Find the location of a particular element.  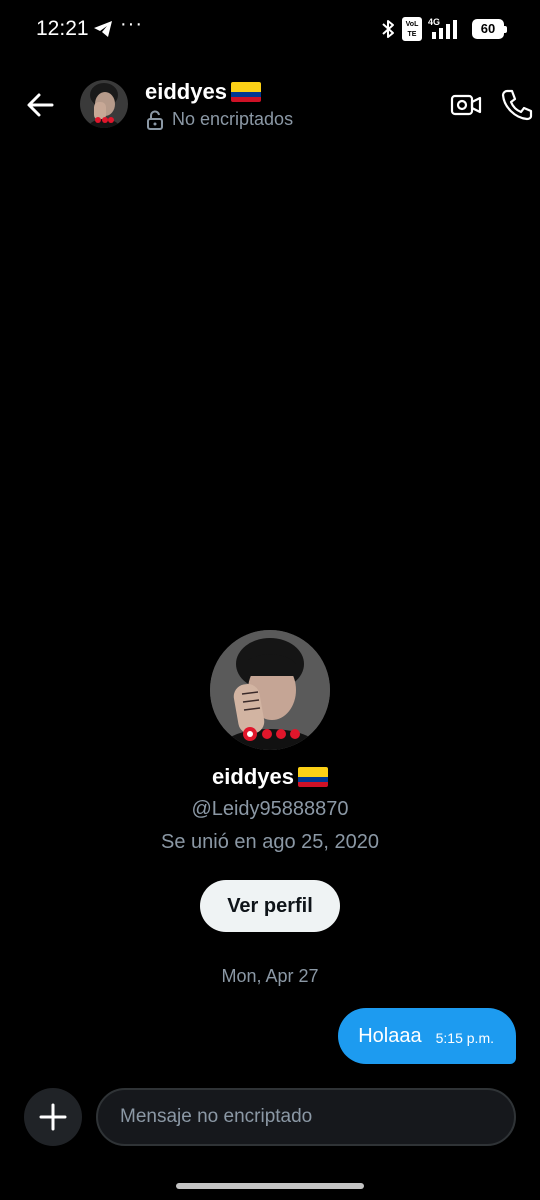

bluetooth-icon is located at coordinates (388, 29).